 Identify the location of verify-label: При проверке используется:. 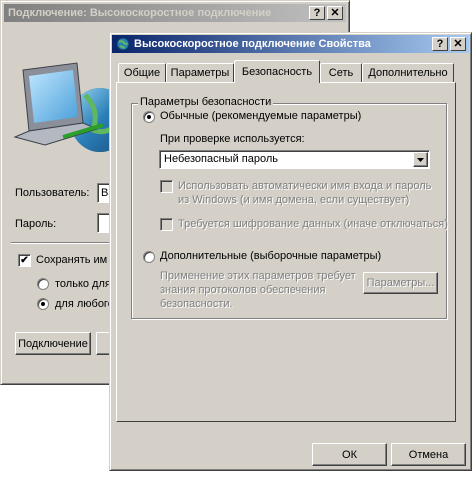
(232, 139).